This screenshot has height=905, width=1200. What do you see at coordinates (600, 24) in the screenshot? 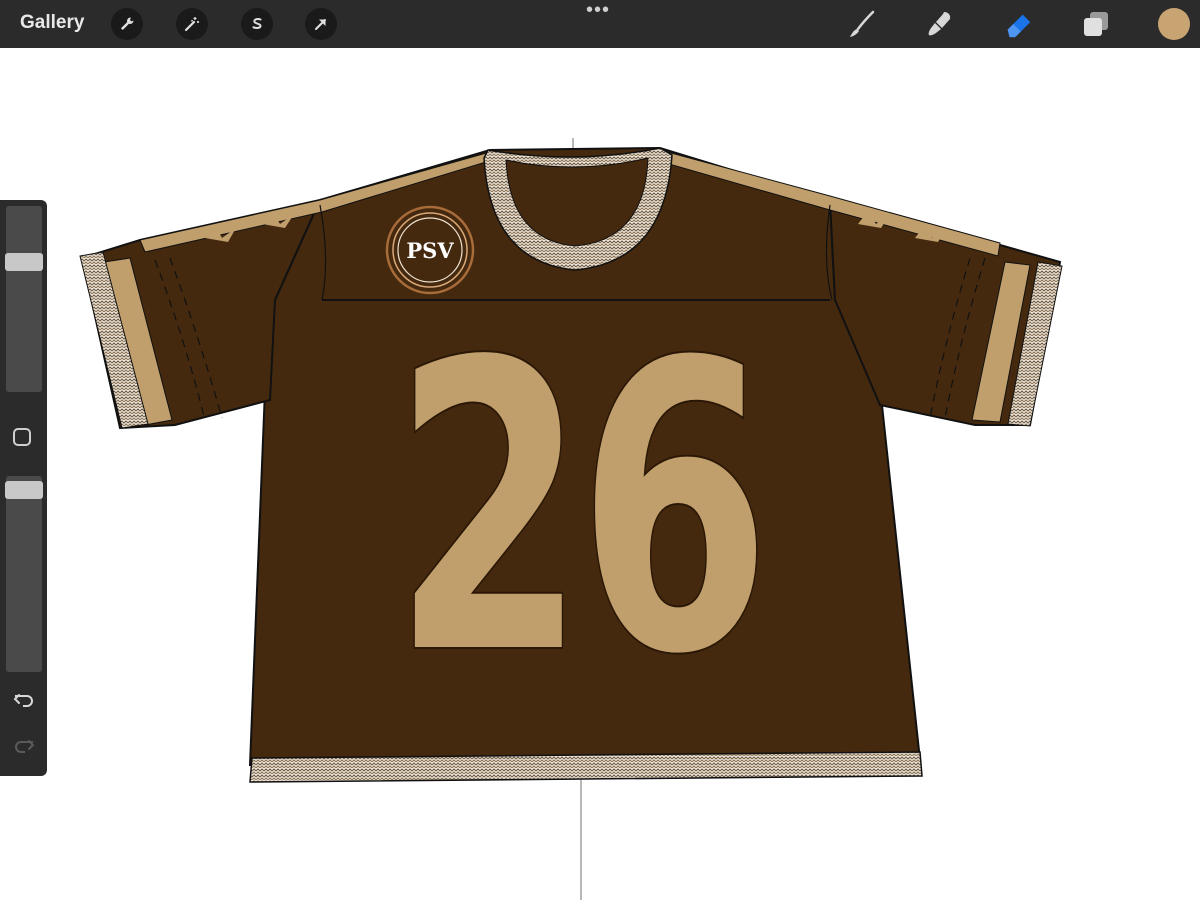
I see `top-toolbar: Gallery •••` at bounding box center [600, 24].